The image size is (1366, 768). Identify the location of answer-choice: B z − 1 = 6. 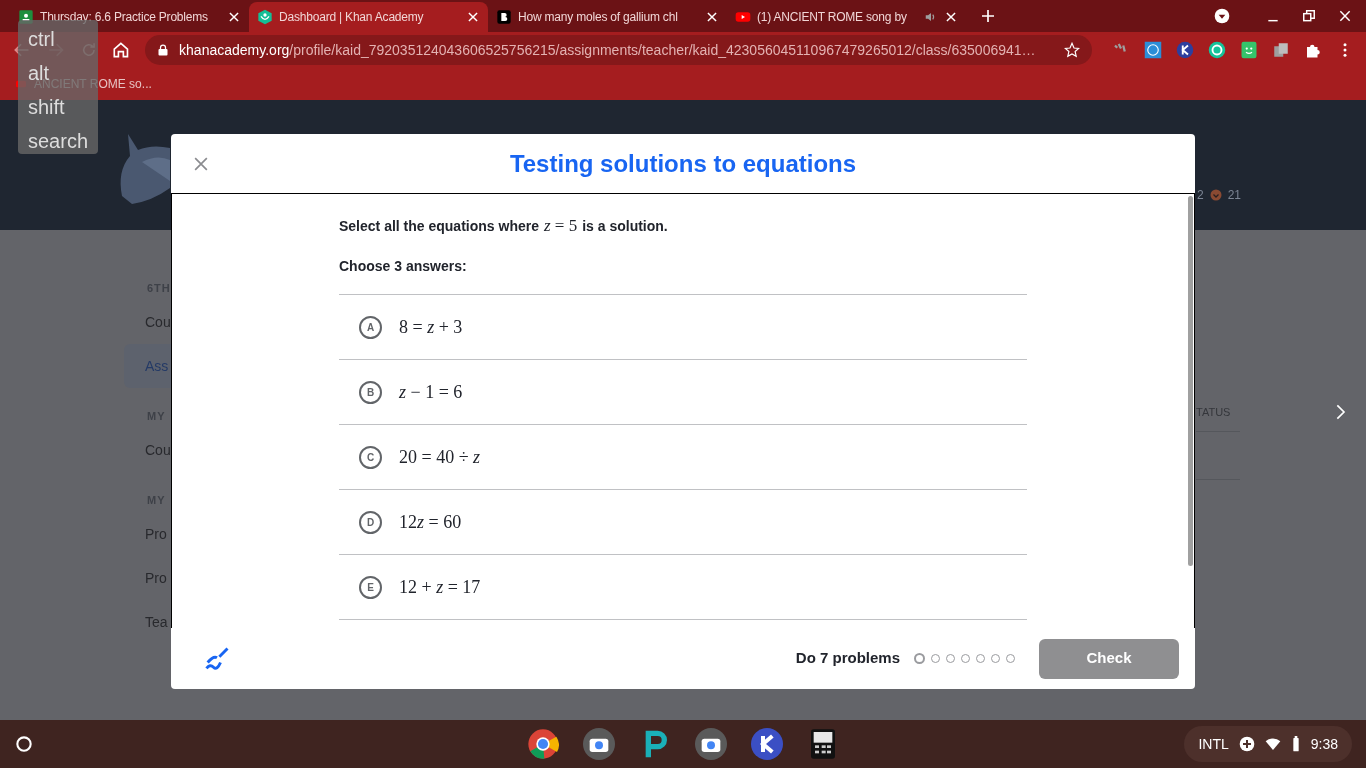
(683, 392).